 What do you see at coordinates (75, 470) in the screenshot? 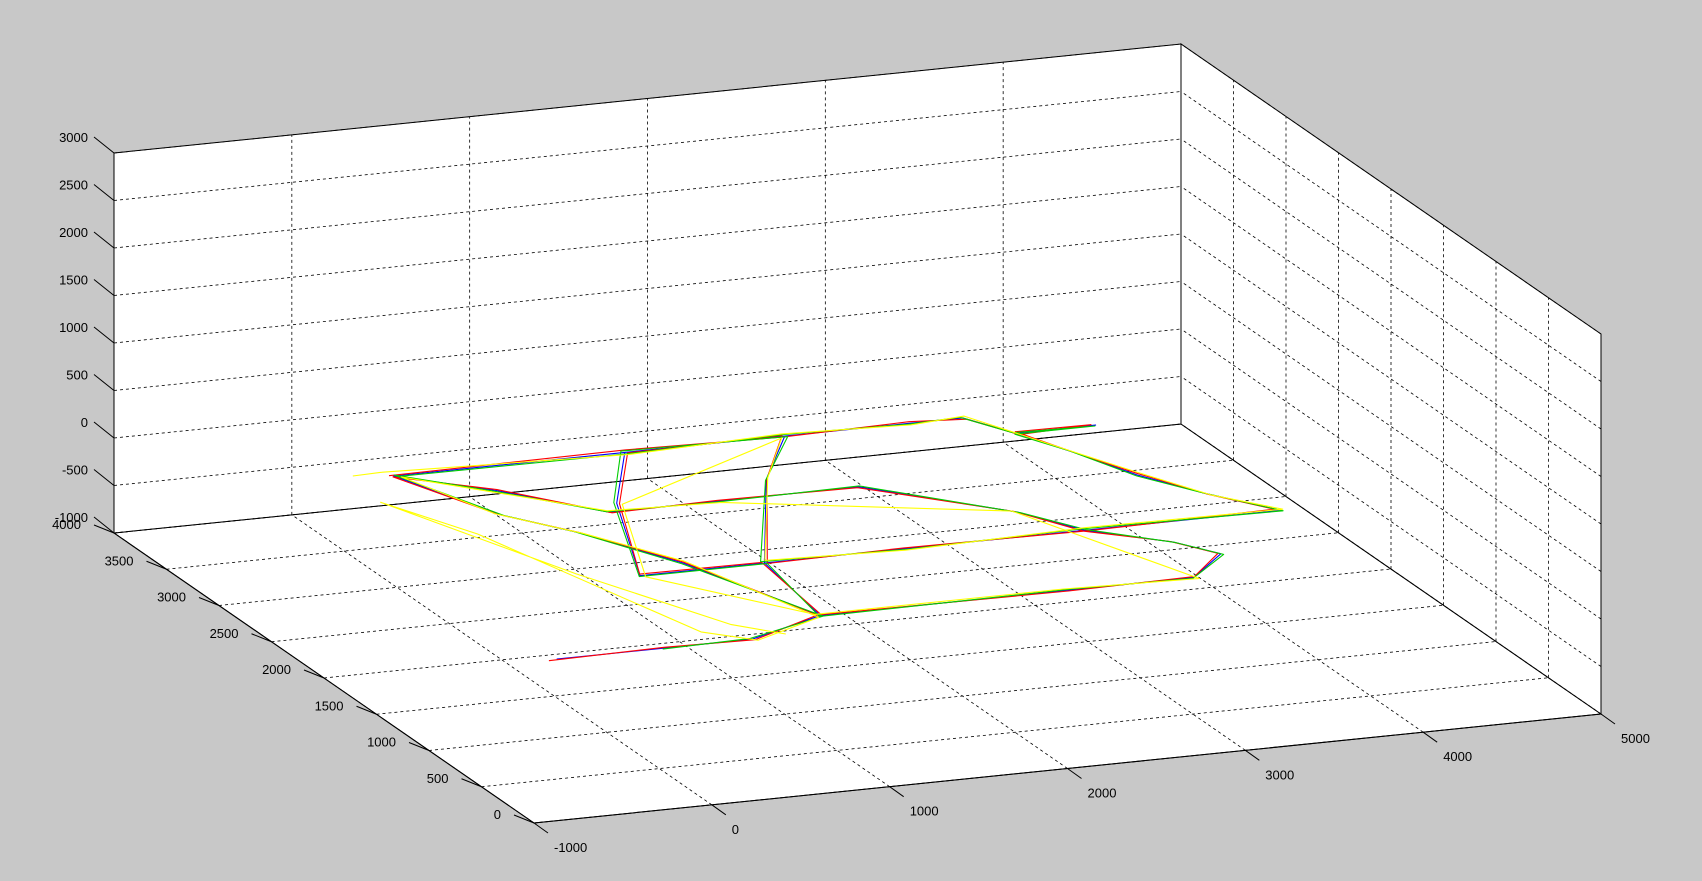
I see `z-tick-label: -500` at bounding box center [75, 470].